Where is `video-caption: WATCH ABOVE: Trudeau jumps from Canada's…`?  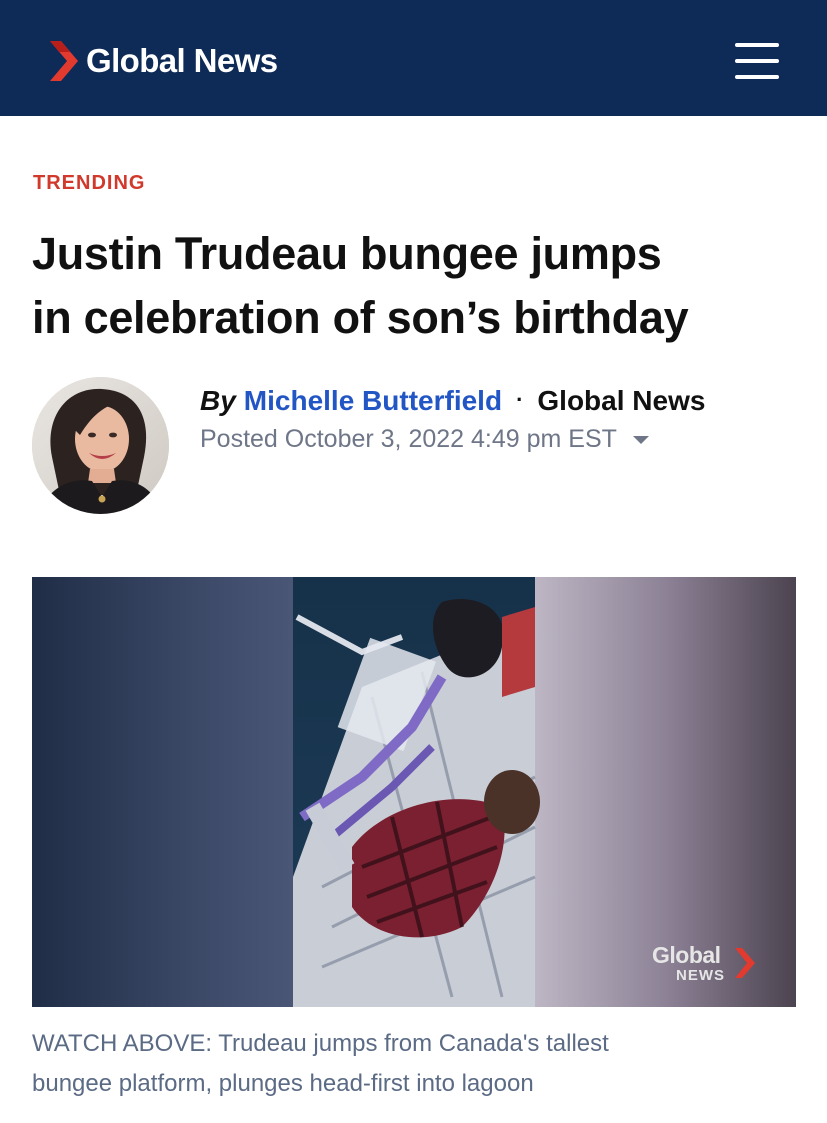 video-caption: WATCH ABOVE: Trudeau jumps from Canada's… is located at coordinates (402, 1064).